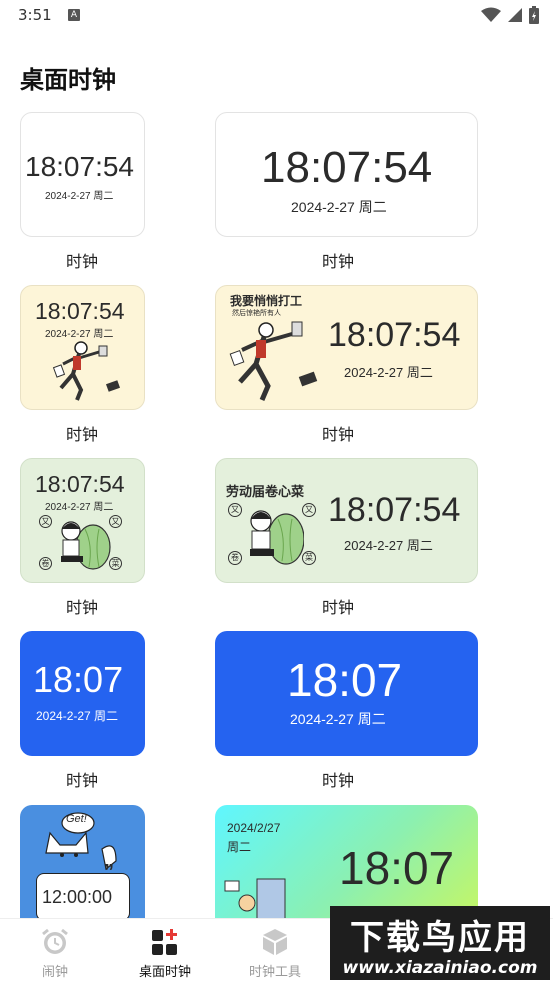 Image resolution: width=553 pixels, height=984 pixels. I want to click on widget-gradient-large: 2024/2/27 周二 18:07, so click(346, 861).